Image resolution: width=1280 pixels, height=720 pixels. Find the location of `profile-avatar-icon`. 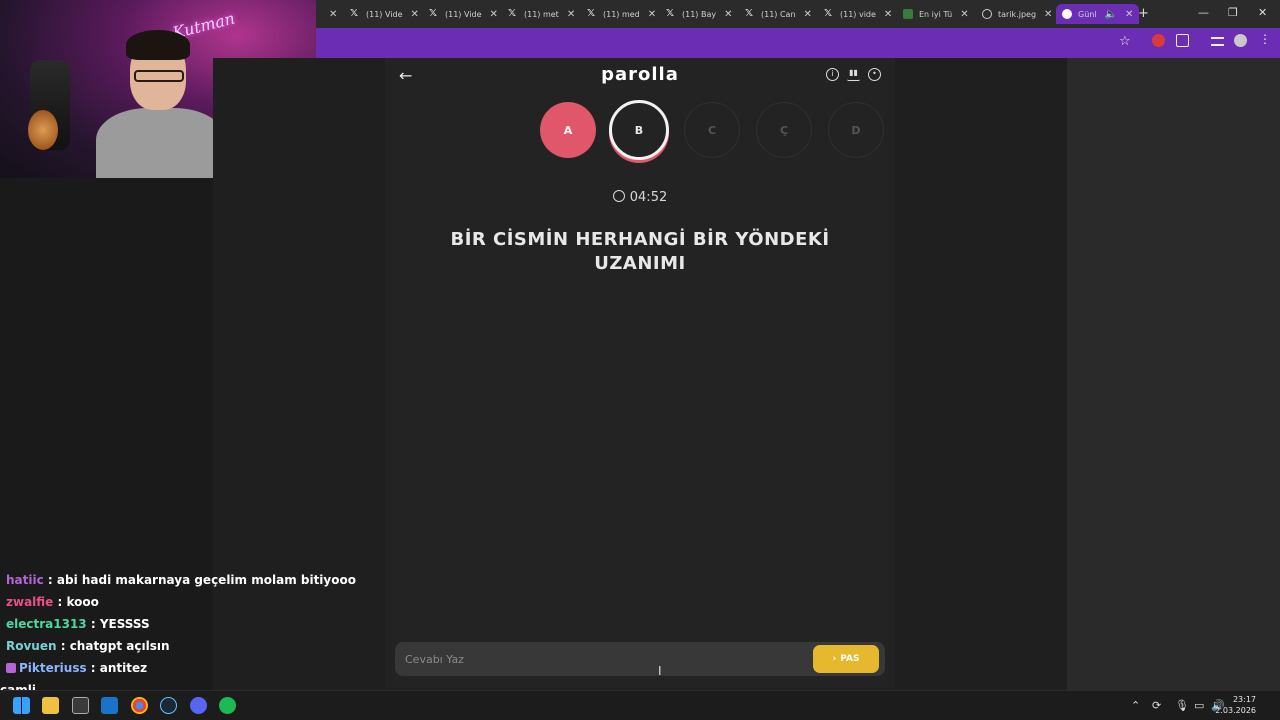

profile-avatar-icon is located at coordinates (1240, 40).